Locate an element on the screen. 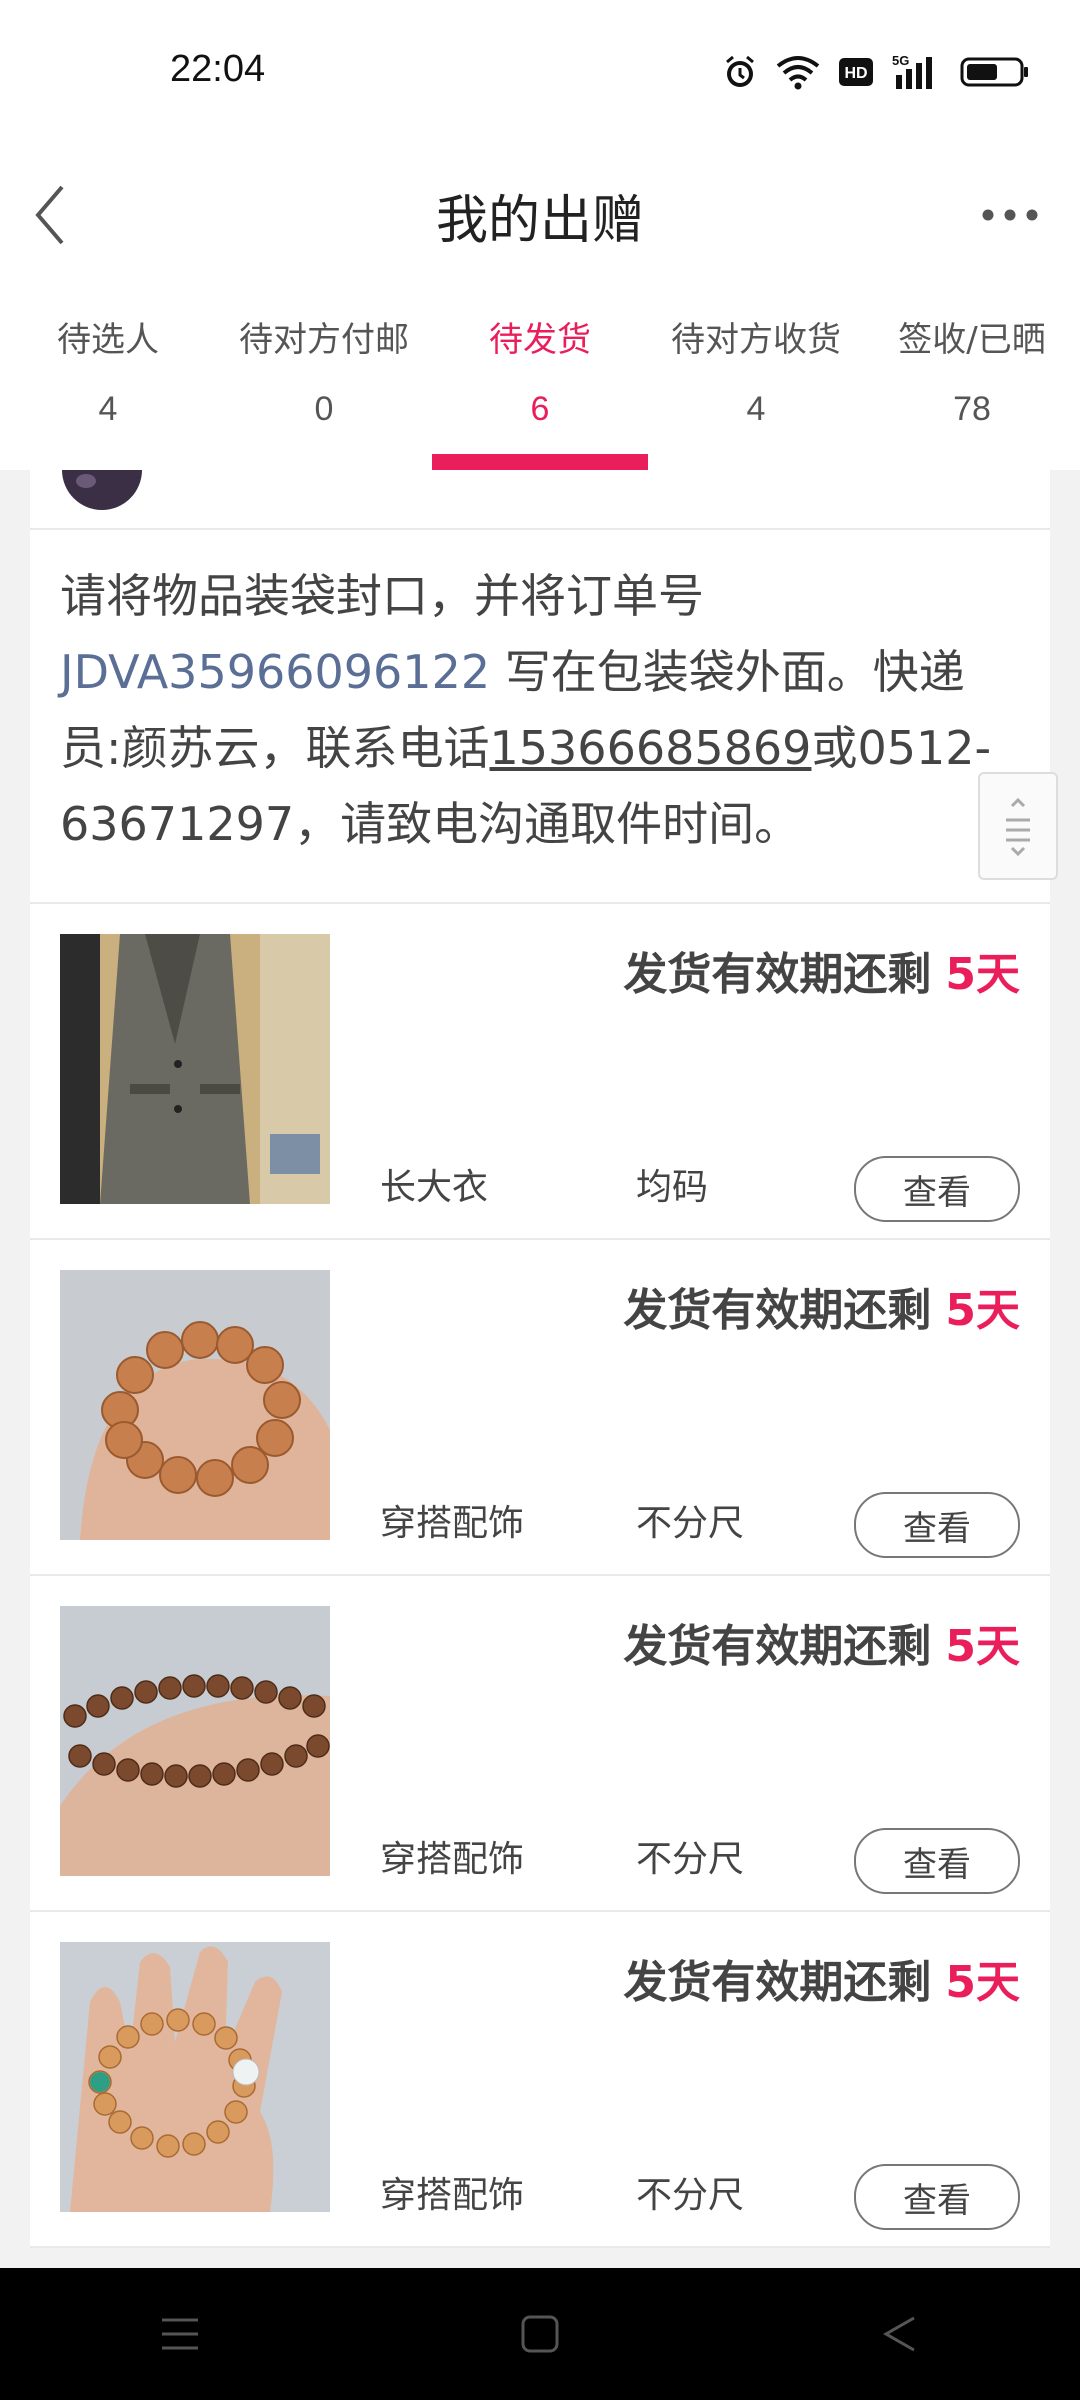 This screenshot has height=2400, width=1080. item-category: 长大衣 is located at coordinates (434, 1187).